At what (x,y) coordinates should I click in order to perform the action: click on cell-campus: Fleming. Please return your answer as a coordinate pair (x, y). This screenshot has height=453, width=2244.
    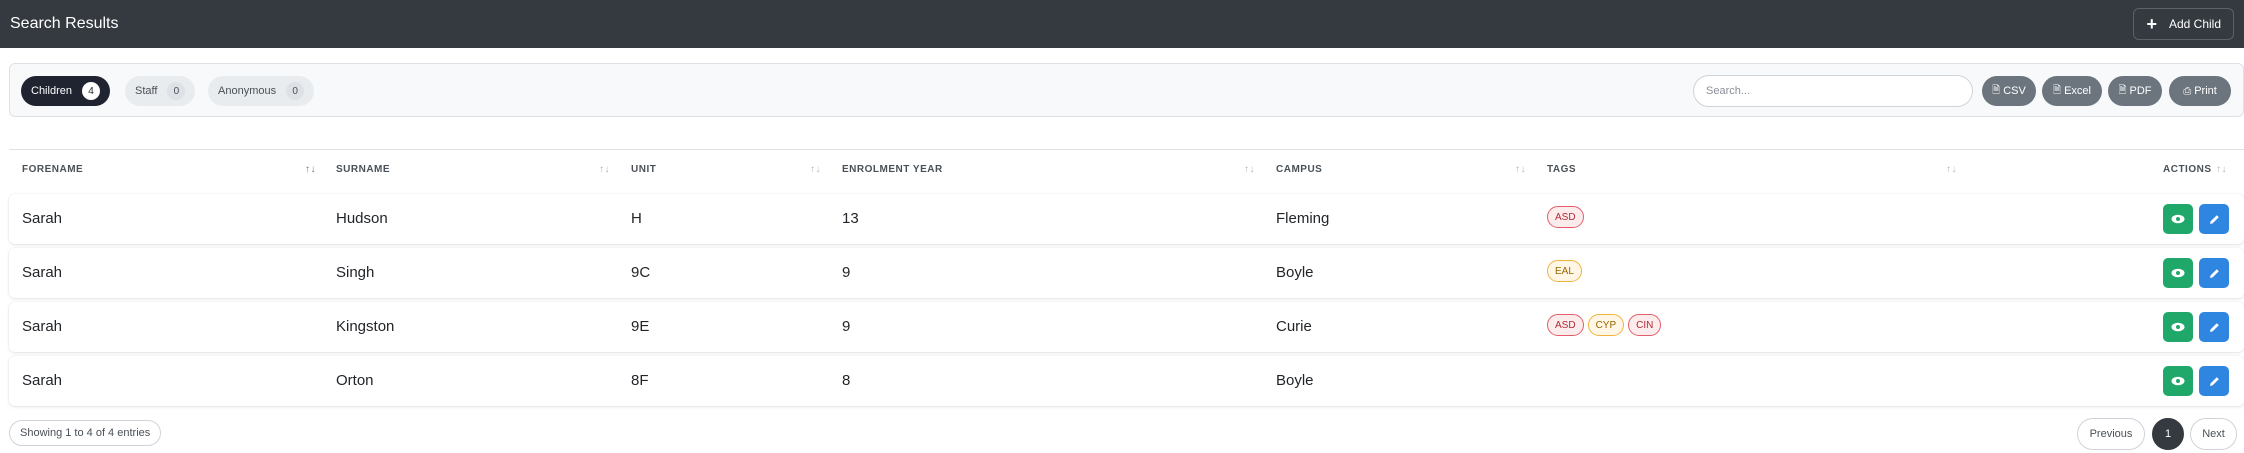
    Looking at the image, I should click on (1303, 218).